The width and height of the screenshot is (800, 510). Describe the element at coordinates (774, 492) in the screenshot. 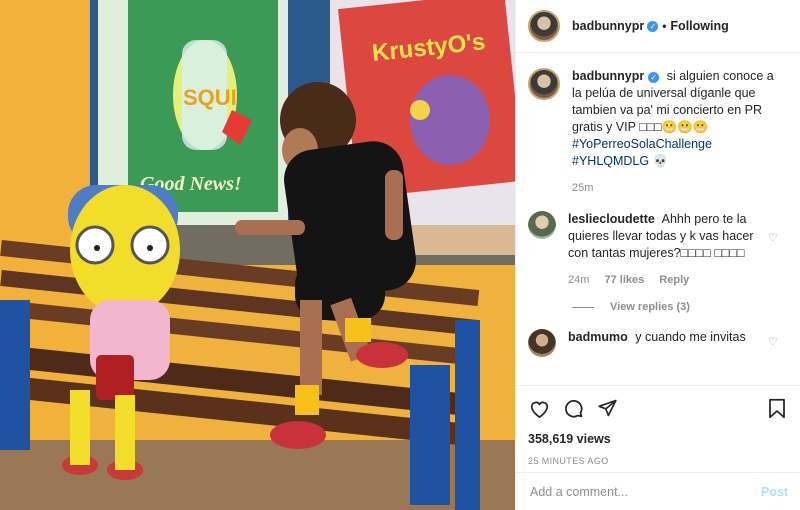

I see `post-comment-button: Post` at that location.